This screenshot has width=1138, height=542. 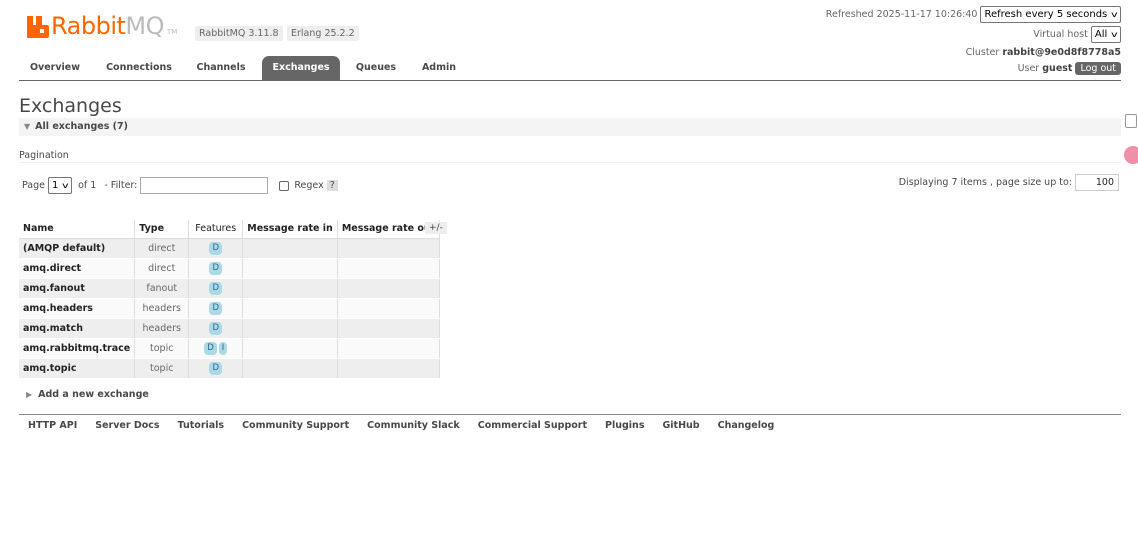 I want to click on col-header-name: Name, so click(x=77, y=229).